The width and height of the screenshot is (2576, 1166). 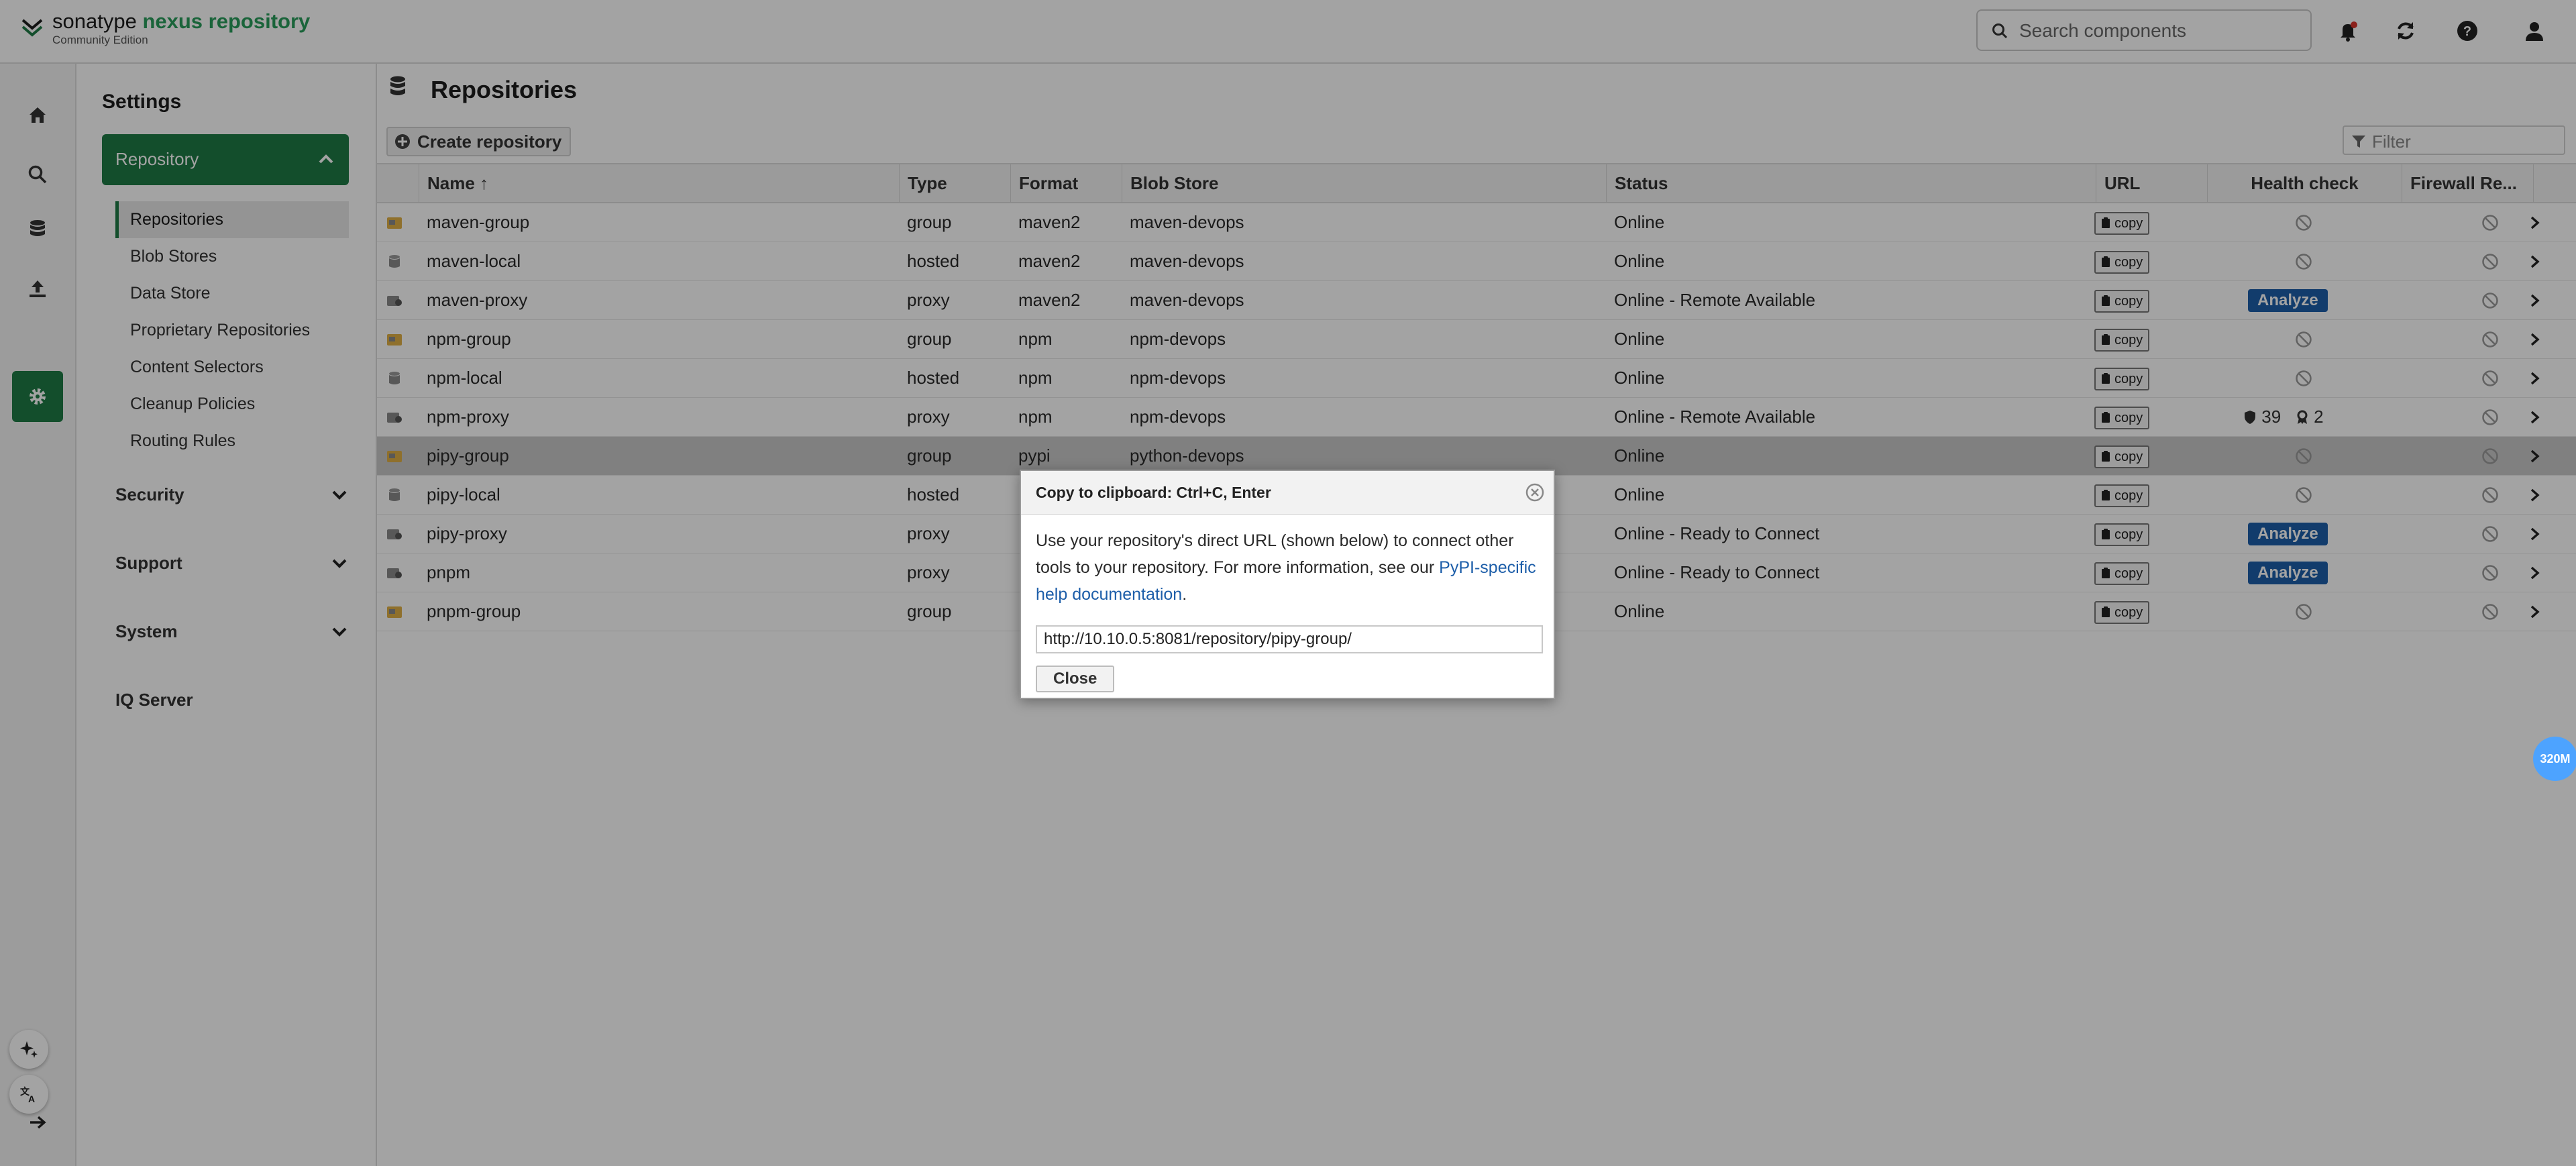 What do you see at coordinates (1289, 639) in the screenshot?
I see `repository-url-field` at bounding box center [1289, 639].